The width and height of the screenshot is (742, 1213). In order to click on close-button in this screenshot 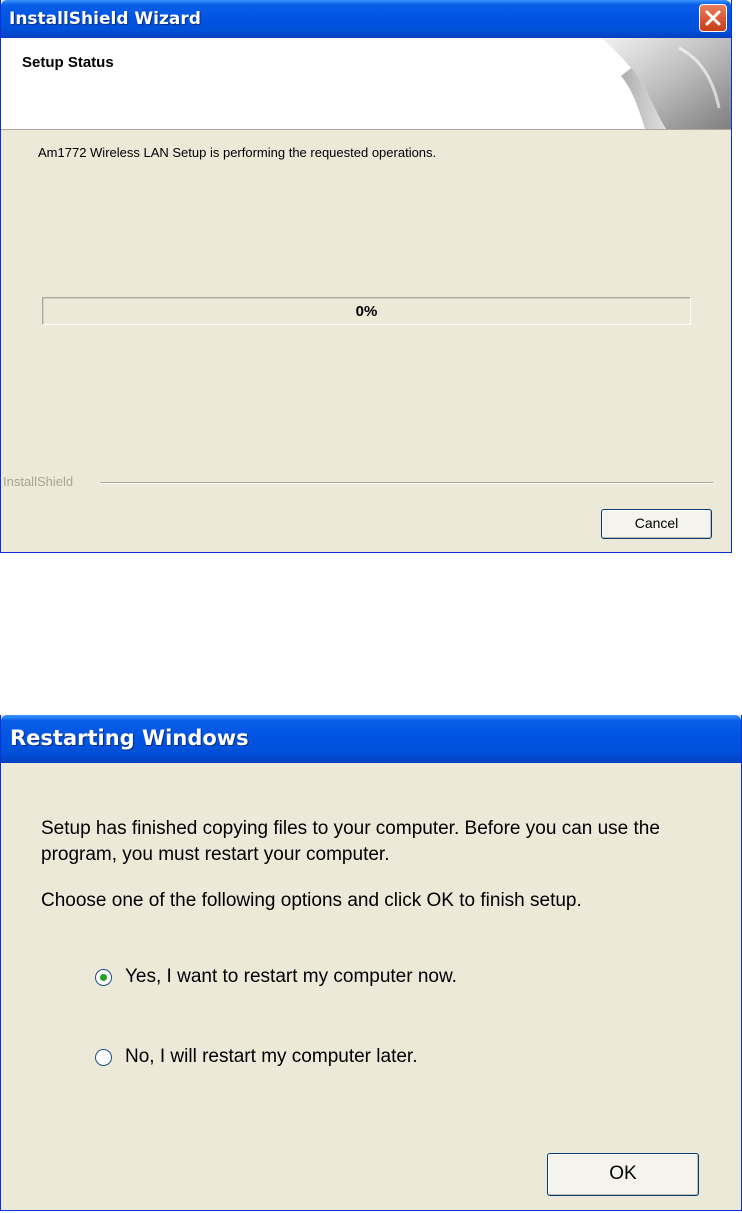, I will do `click(713, 18)`.